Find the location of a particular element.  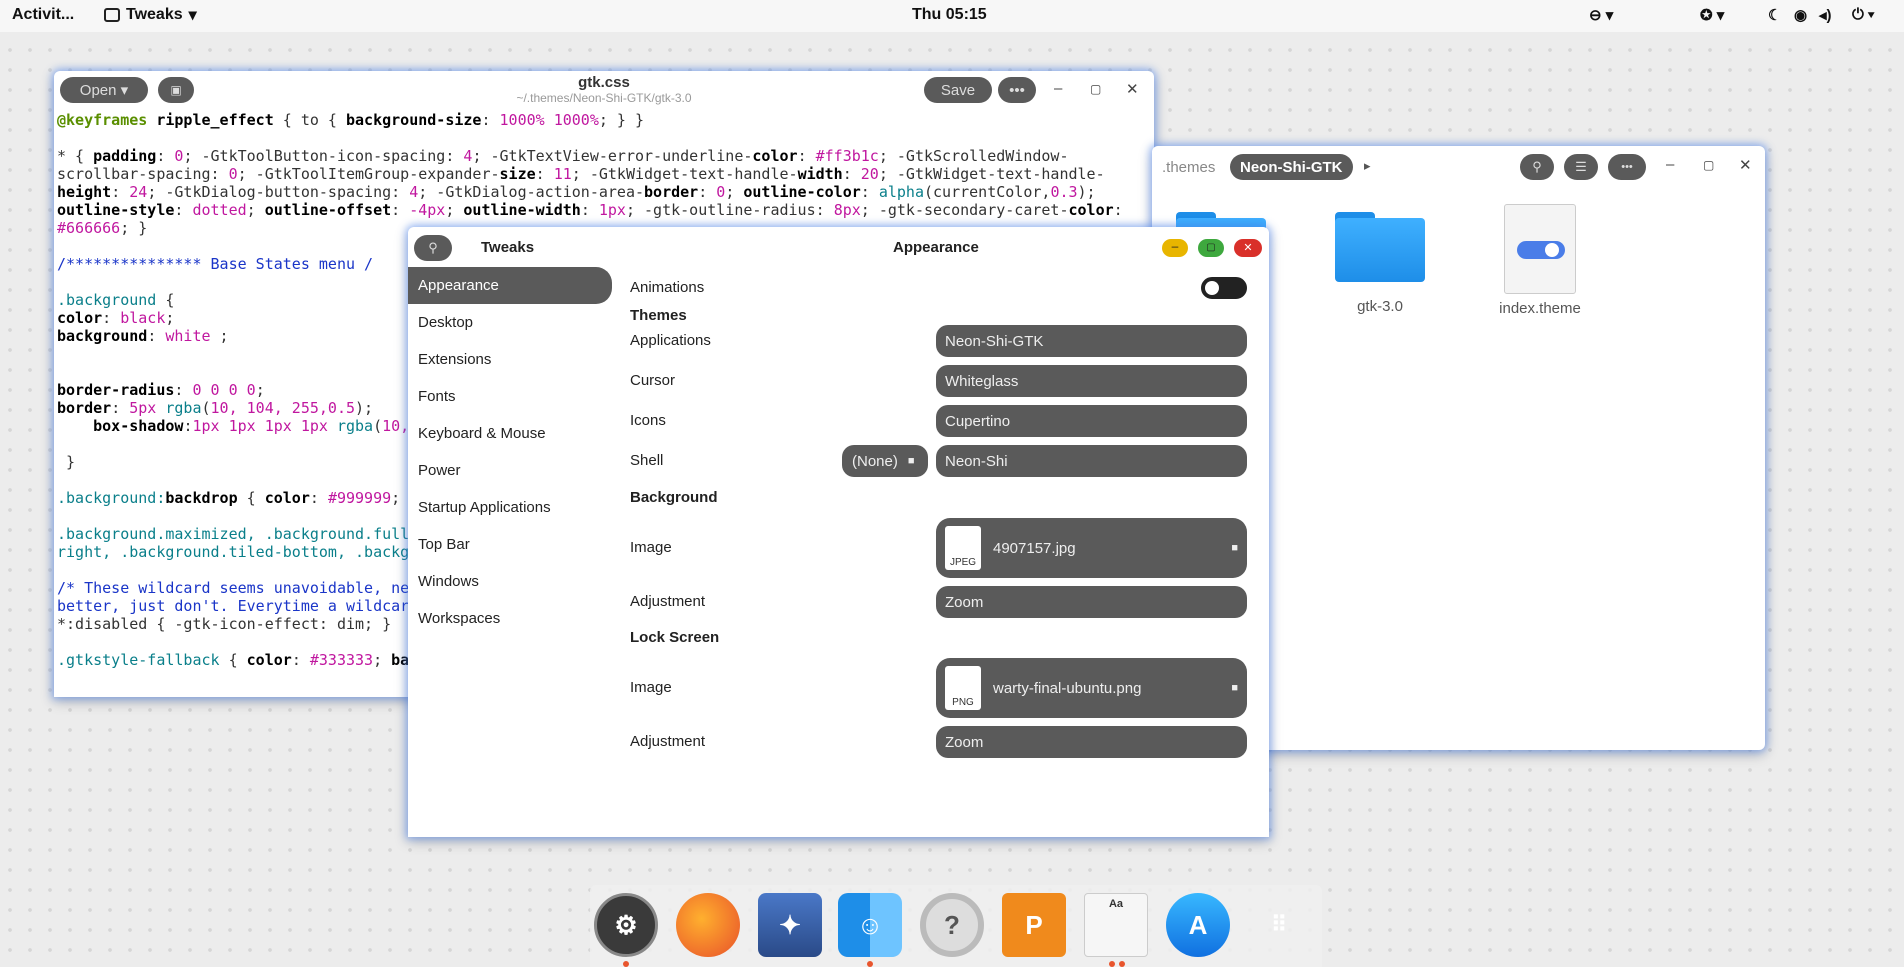

shell-none-label: (None) is located at coordinates (875, 461).